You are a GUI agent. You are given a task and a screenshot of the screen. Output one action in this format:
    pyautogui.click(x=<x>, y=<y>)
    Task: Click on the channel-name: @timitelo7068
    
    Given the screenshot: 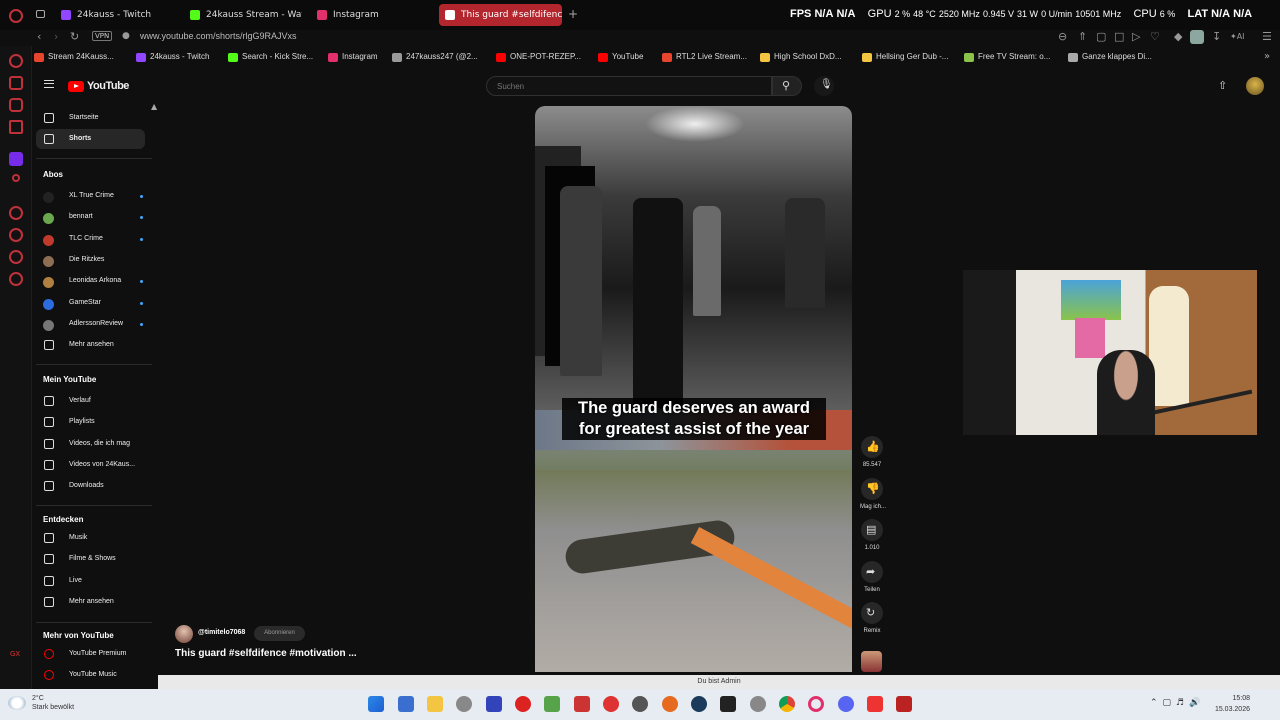 What is the action you would take?
    pyautogui.click(x=221, y=632)
    